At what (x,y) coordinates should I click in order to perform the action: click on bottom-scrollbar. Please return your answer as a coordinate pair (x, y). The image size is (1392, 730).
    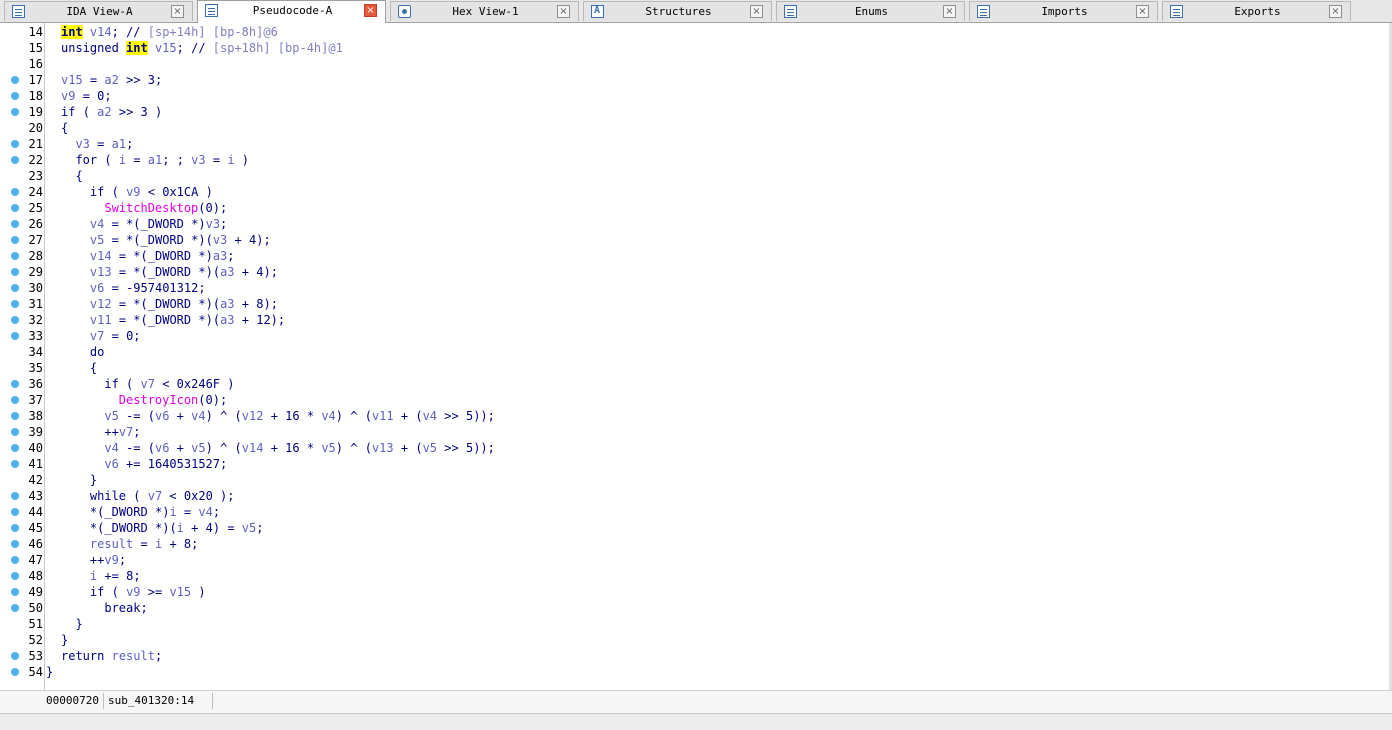
    Looking at the image, I should click on (696, 721).